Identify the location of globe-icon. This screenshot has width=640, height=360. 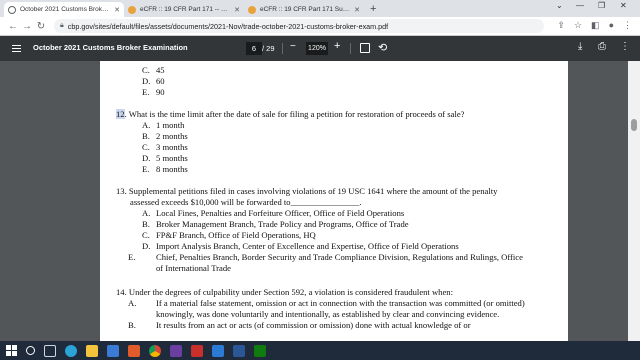
(12, 9).